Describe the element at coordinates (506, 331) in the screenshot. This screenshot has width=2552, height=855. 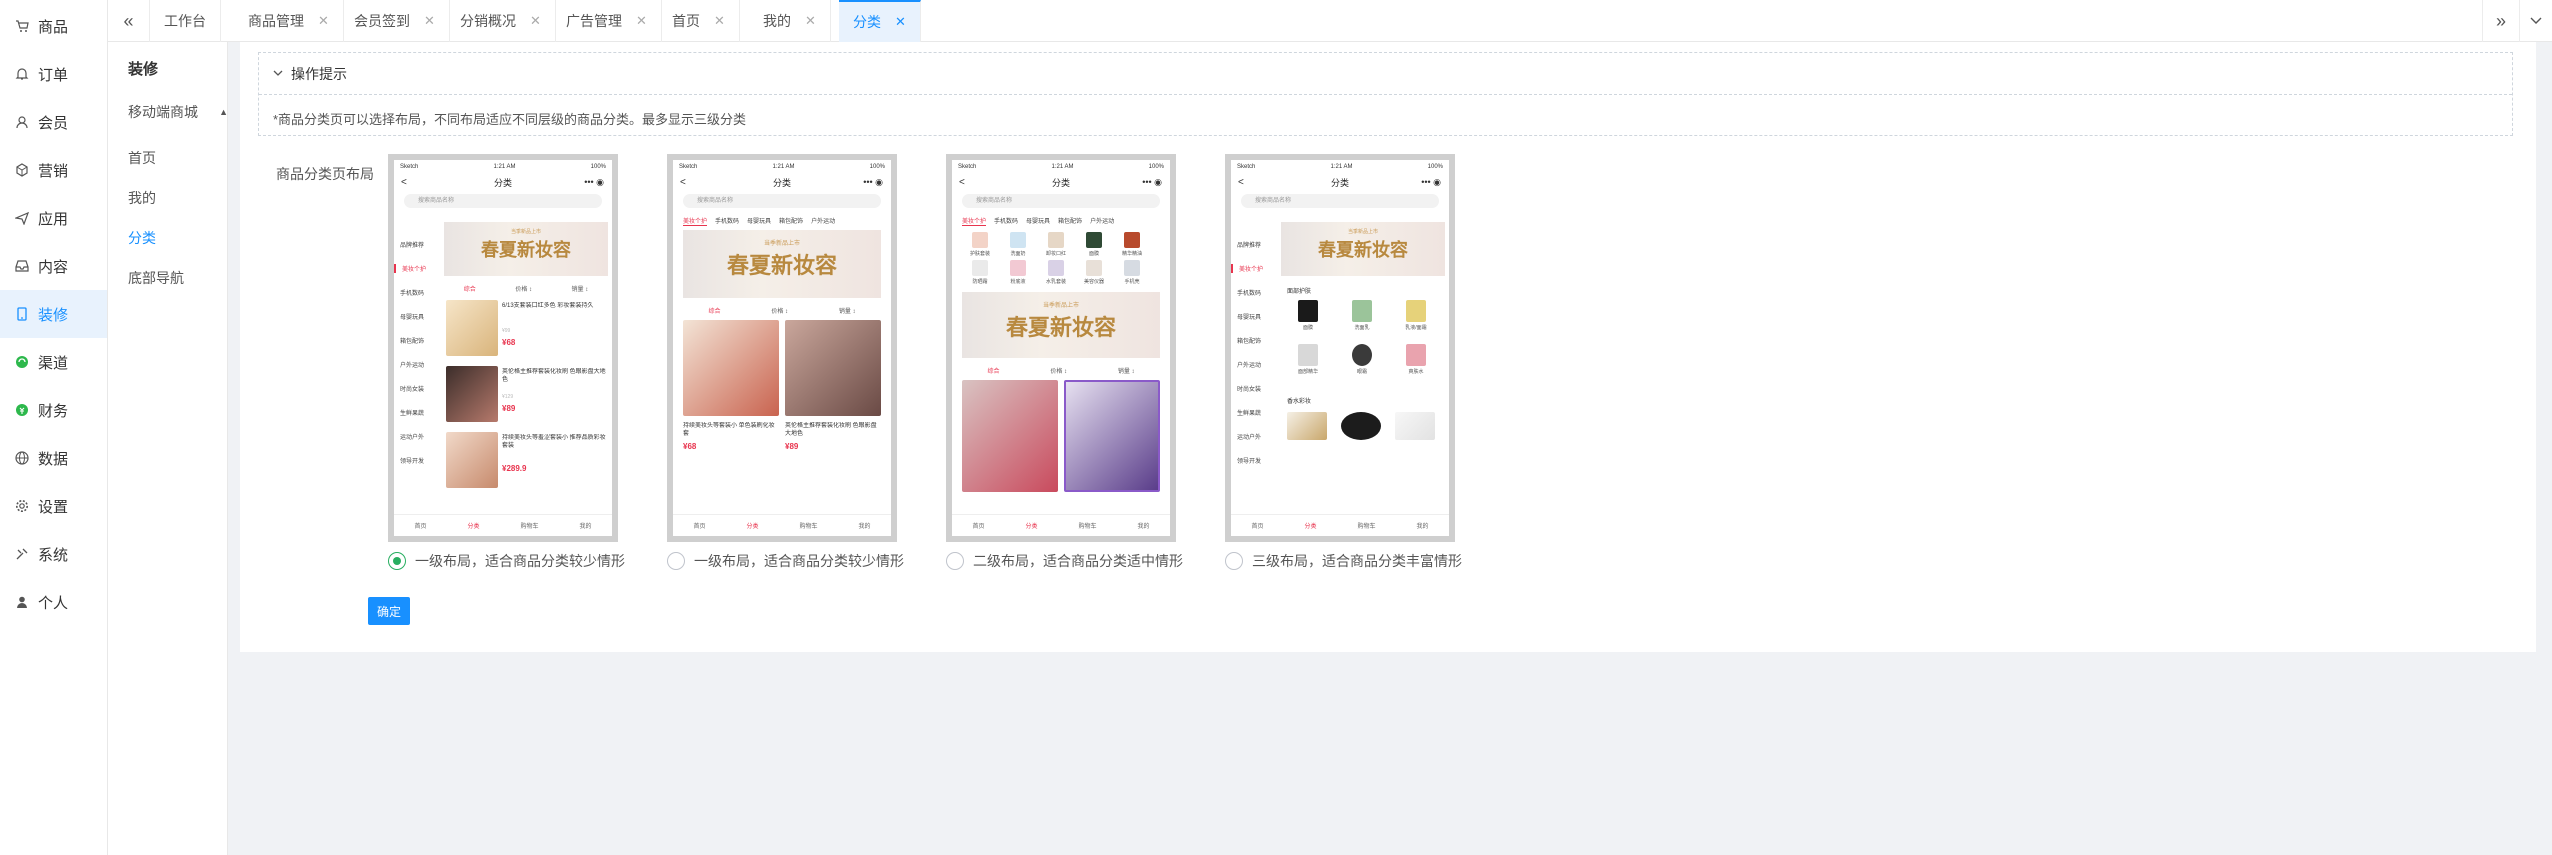
I see `product-old-price: ¥99` at that location.